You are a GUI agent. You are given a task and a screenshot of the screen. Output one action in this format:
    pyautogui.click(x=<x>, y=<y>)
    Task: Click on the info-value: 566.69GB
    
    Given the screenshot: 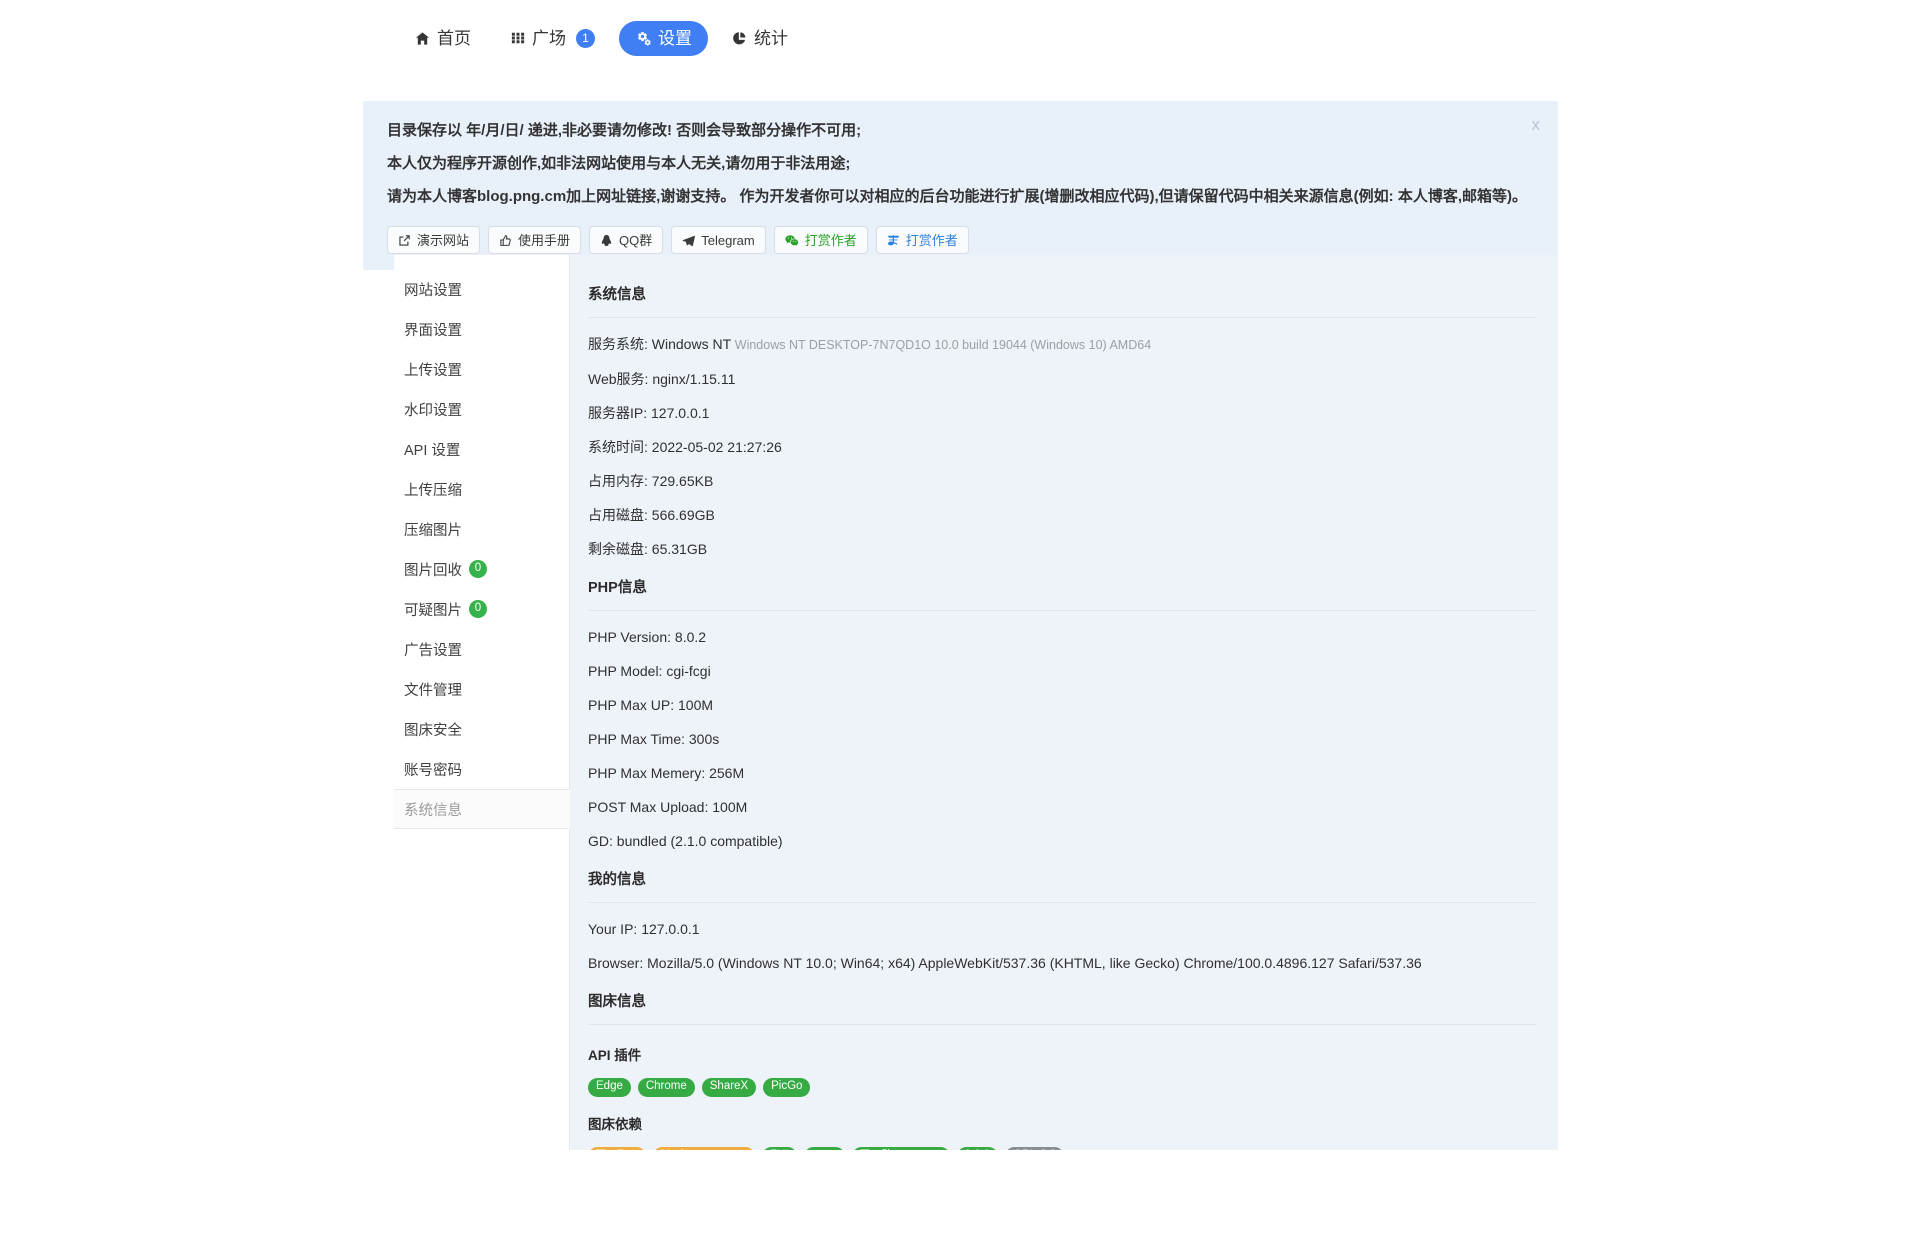 What is the action you would take?
    pyautogui.click(x=683, y=514)
    